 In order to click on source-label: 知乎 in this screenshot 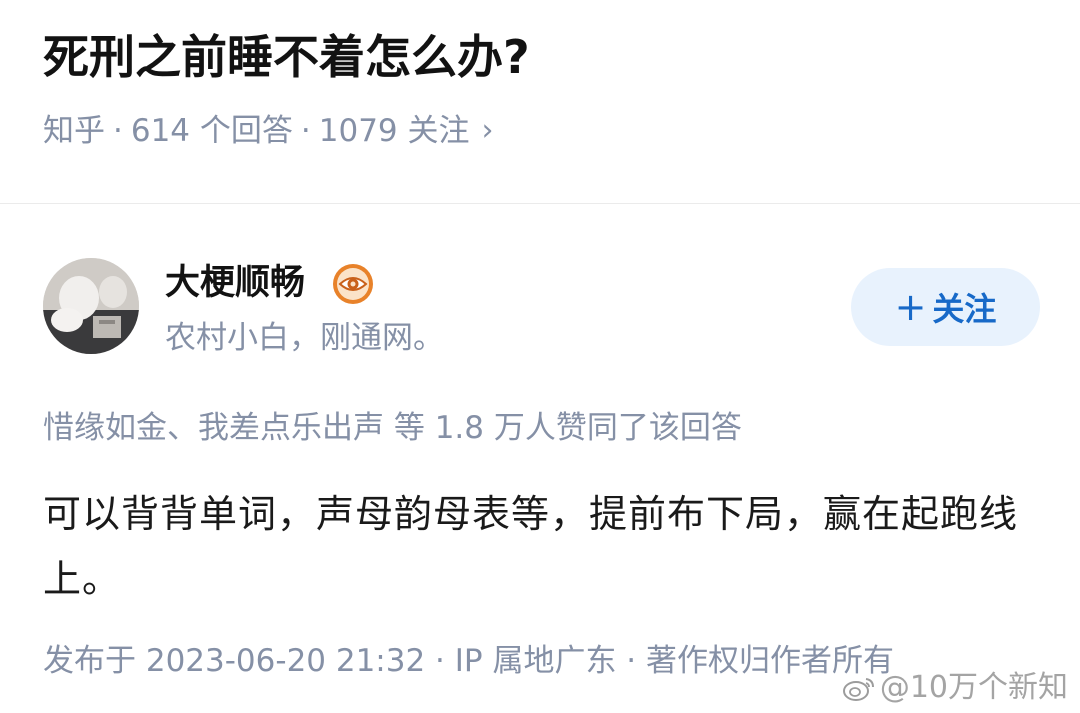, I will do `click(74, 131)`.